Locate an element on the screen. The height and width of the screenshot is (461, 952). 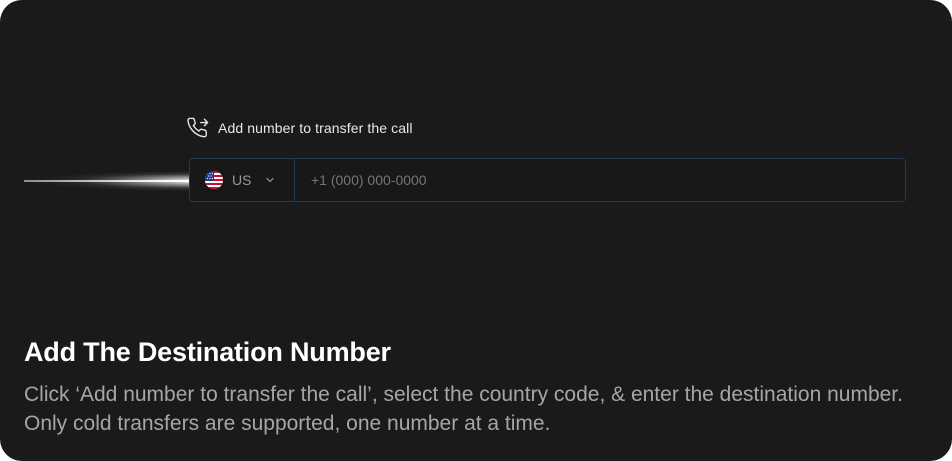
add-transfer-number-label: Add number to transfer the call is located at coordinates (315, 128).